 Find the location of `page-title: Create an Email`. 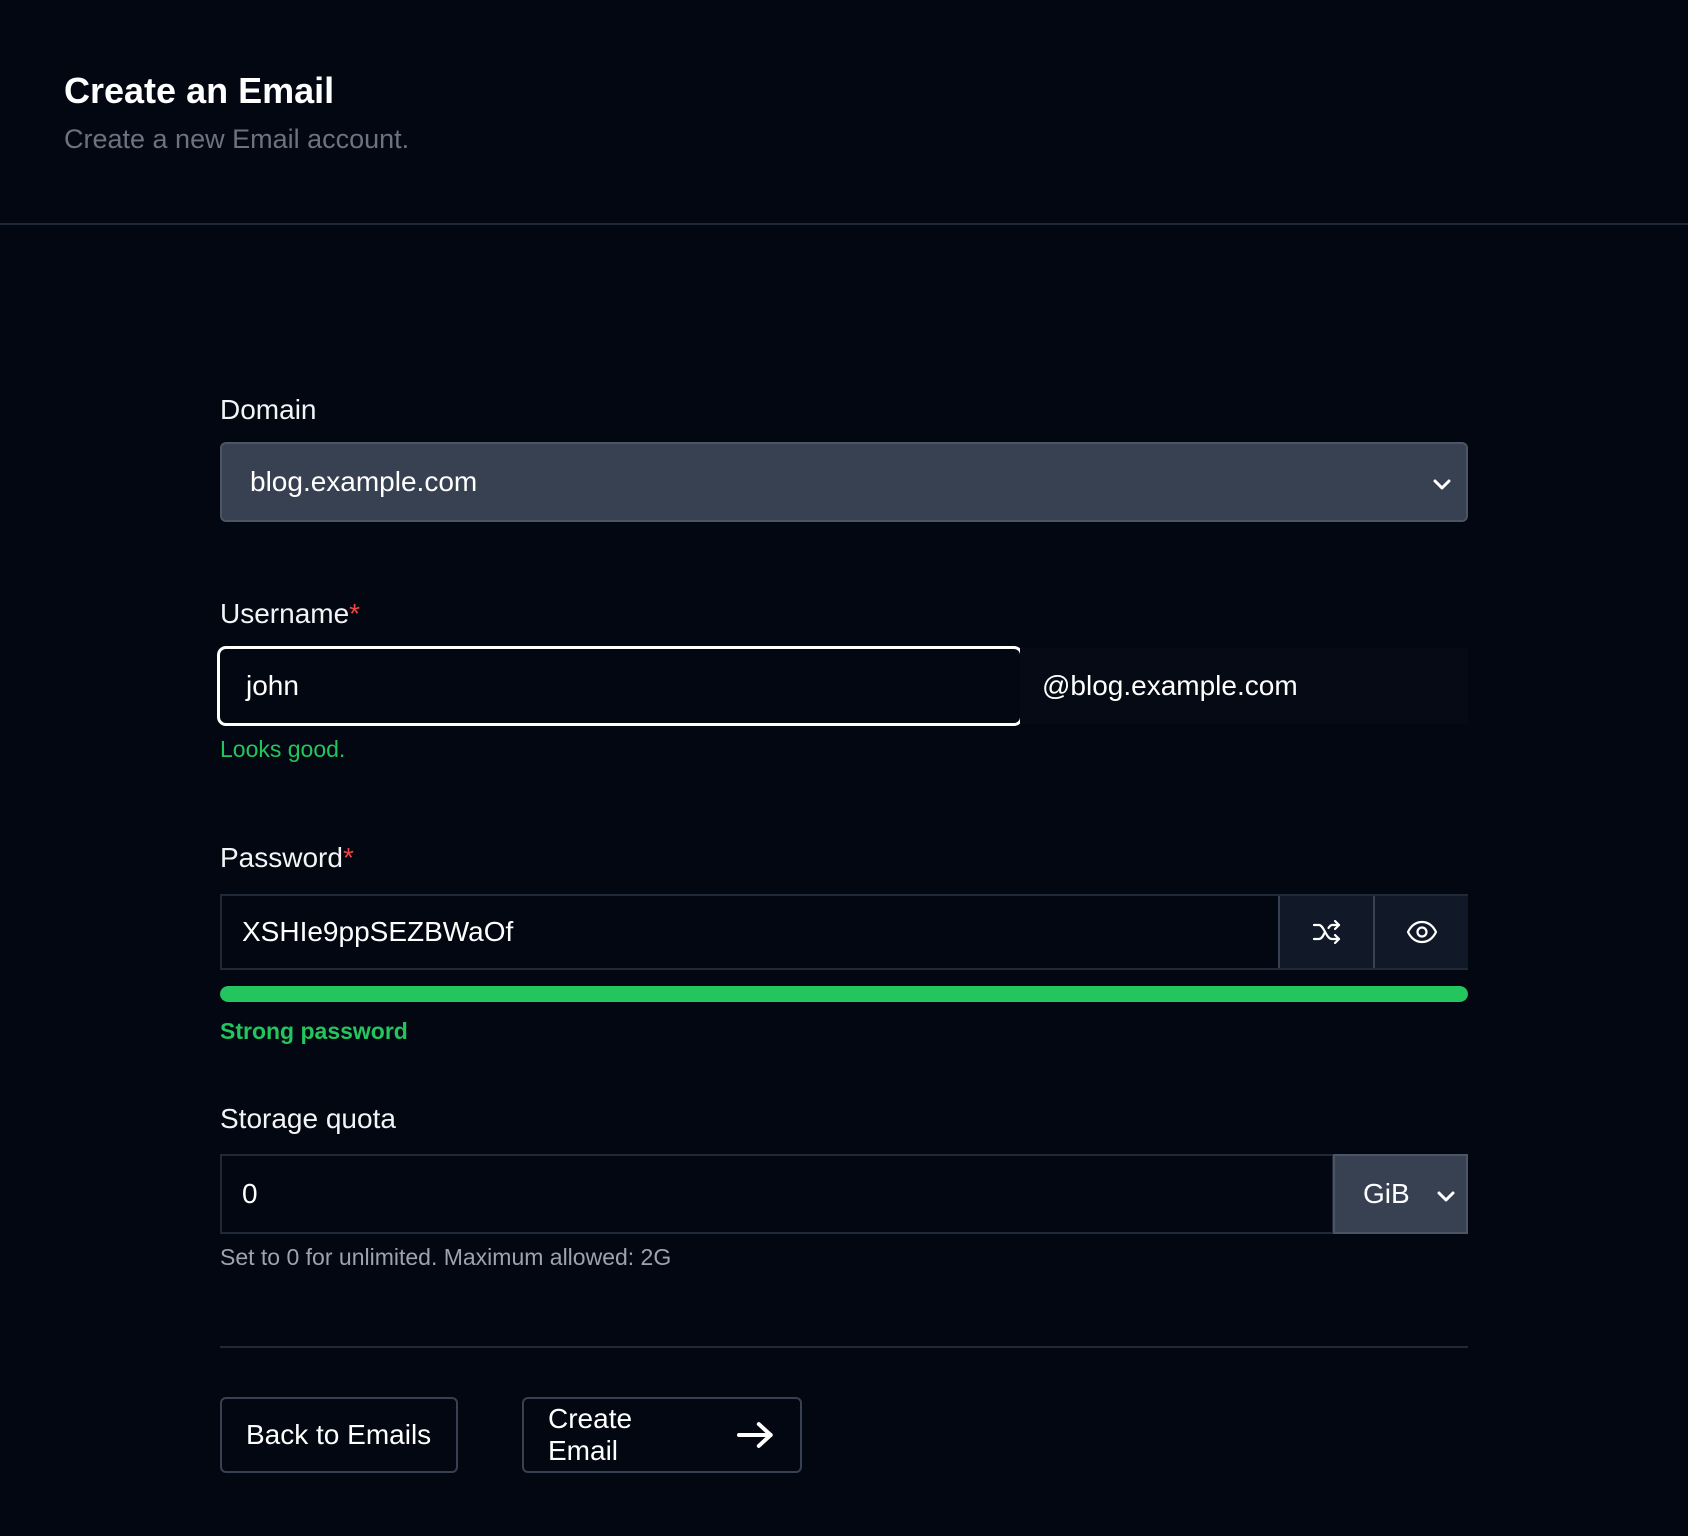

page-title: Create an Email is located at coordinates (199, 90).